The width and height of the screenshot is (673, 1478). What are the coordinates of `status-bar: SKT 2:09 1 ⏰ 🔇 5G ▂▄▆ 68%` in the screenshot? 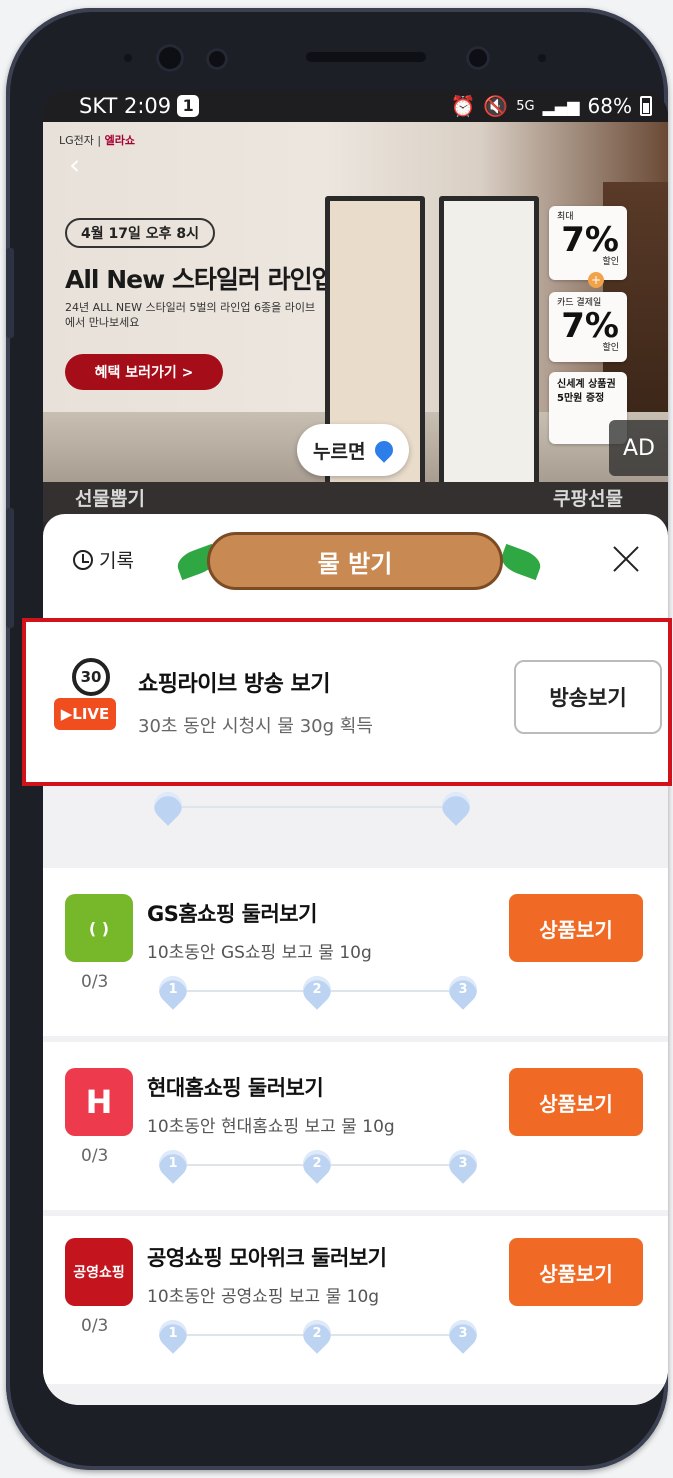 It's located at (355, 106).